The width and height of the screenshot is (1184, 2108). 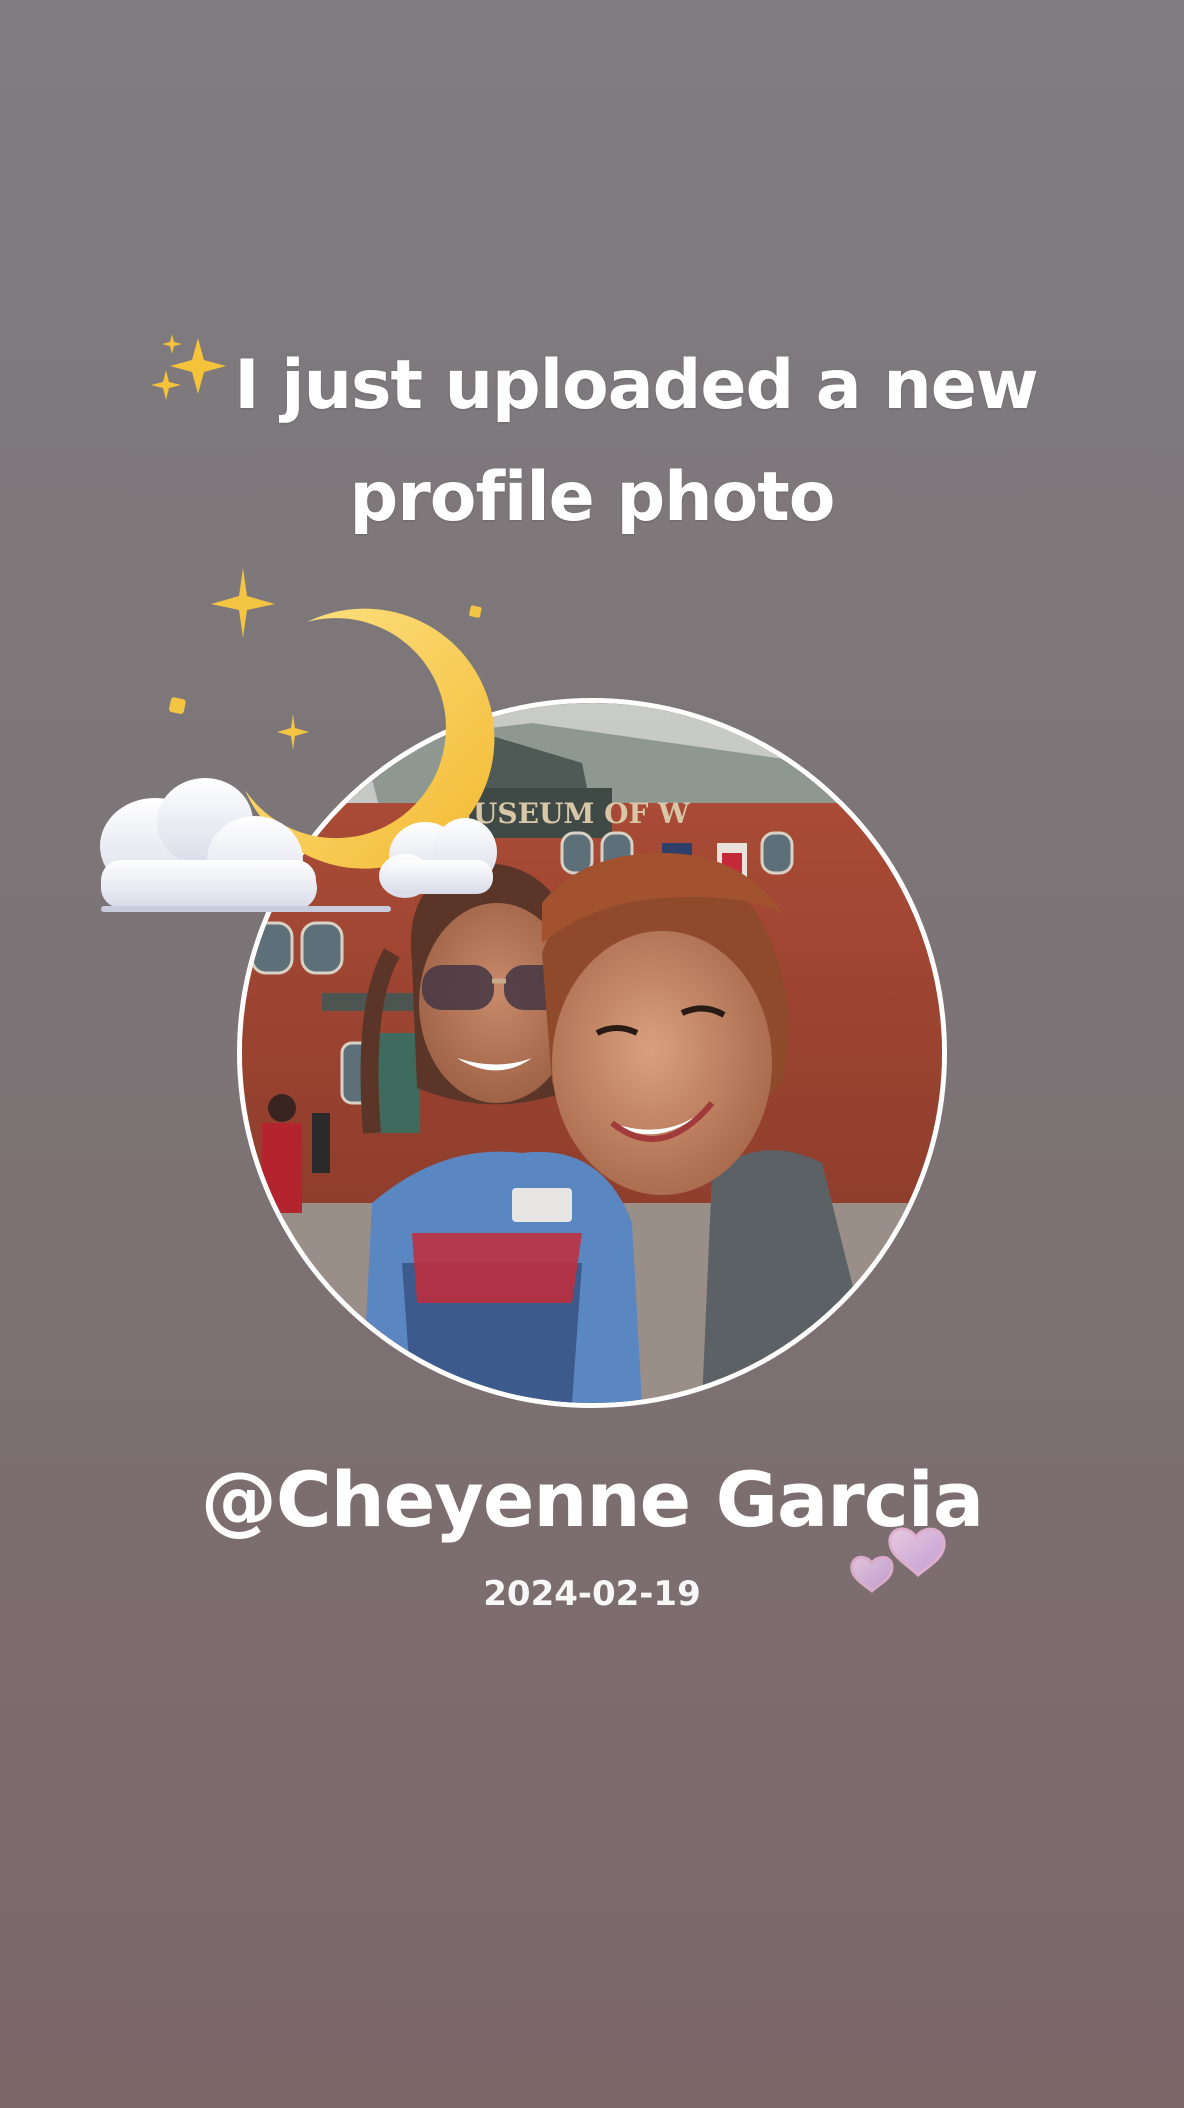 What do you see at coordinates (592, 1594) in the screenshot?
I see `post-date: 2024-02-19` at bounding box center [592, 1594].